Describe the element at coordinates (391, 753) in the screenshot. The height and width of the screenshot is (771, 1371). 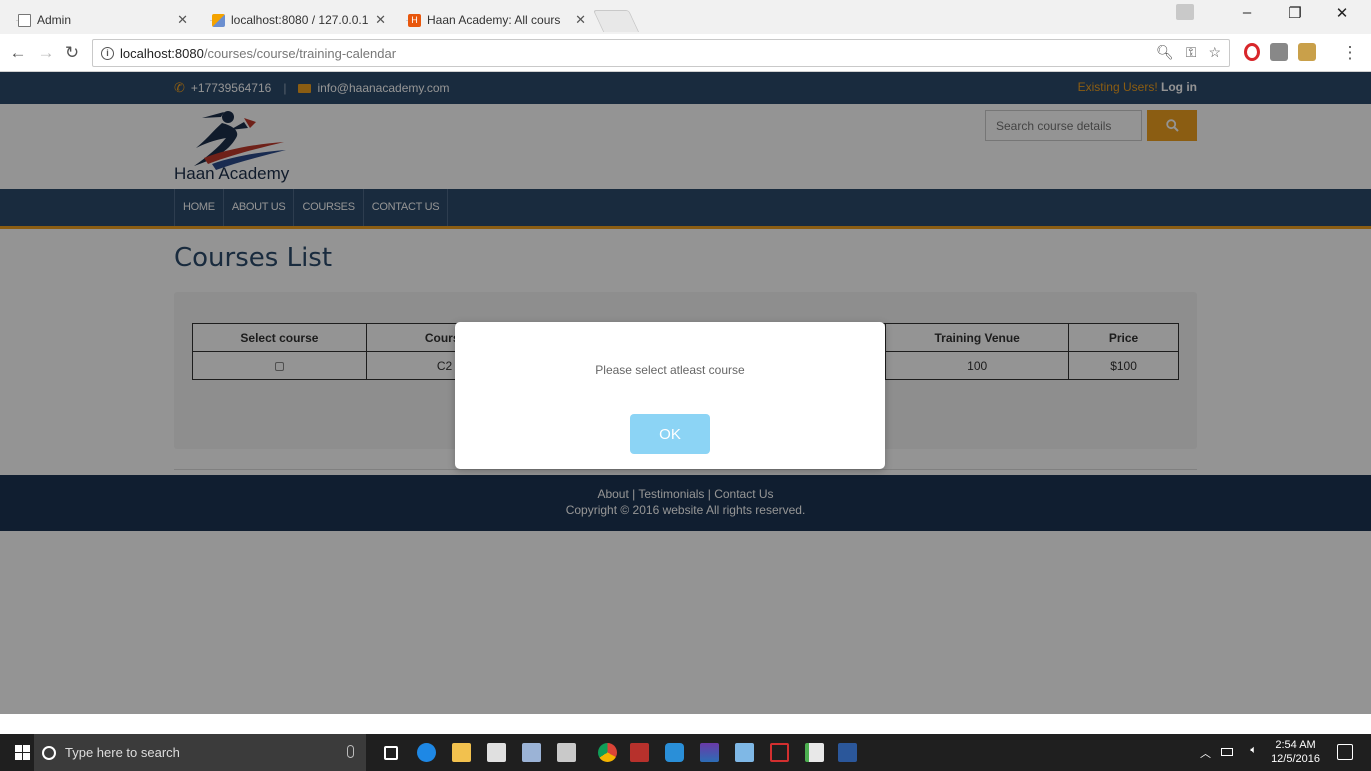
I see `task-view-icon` at that location.